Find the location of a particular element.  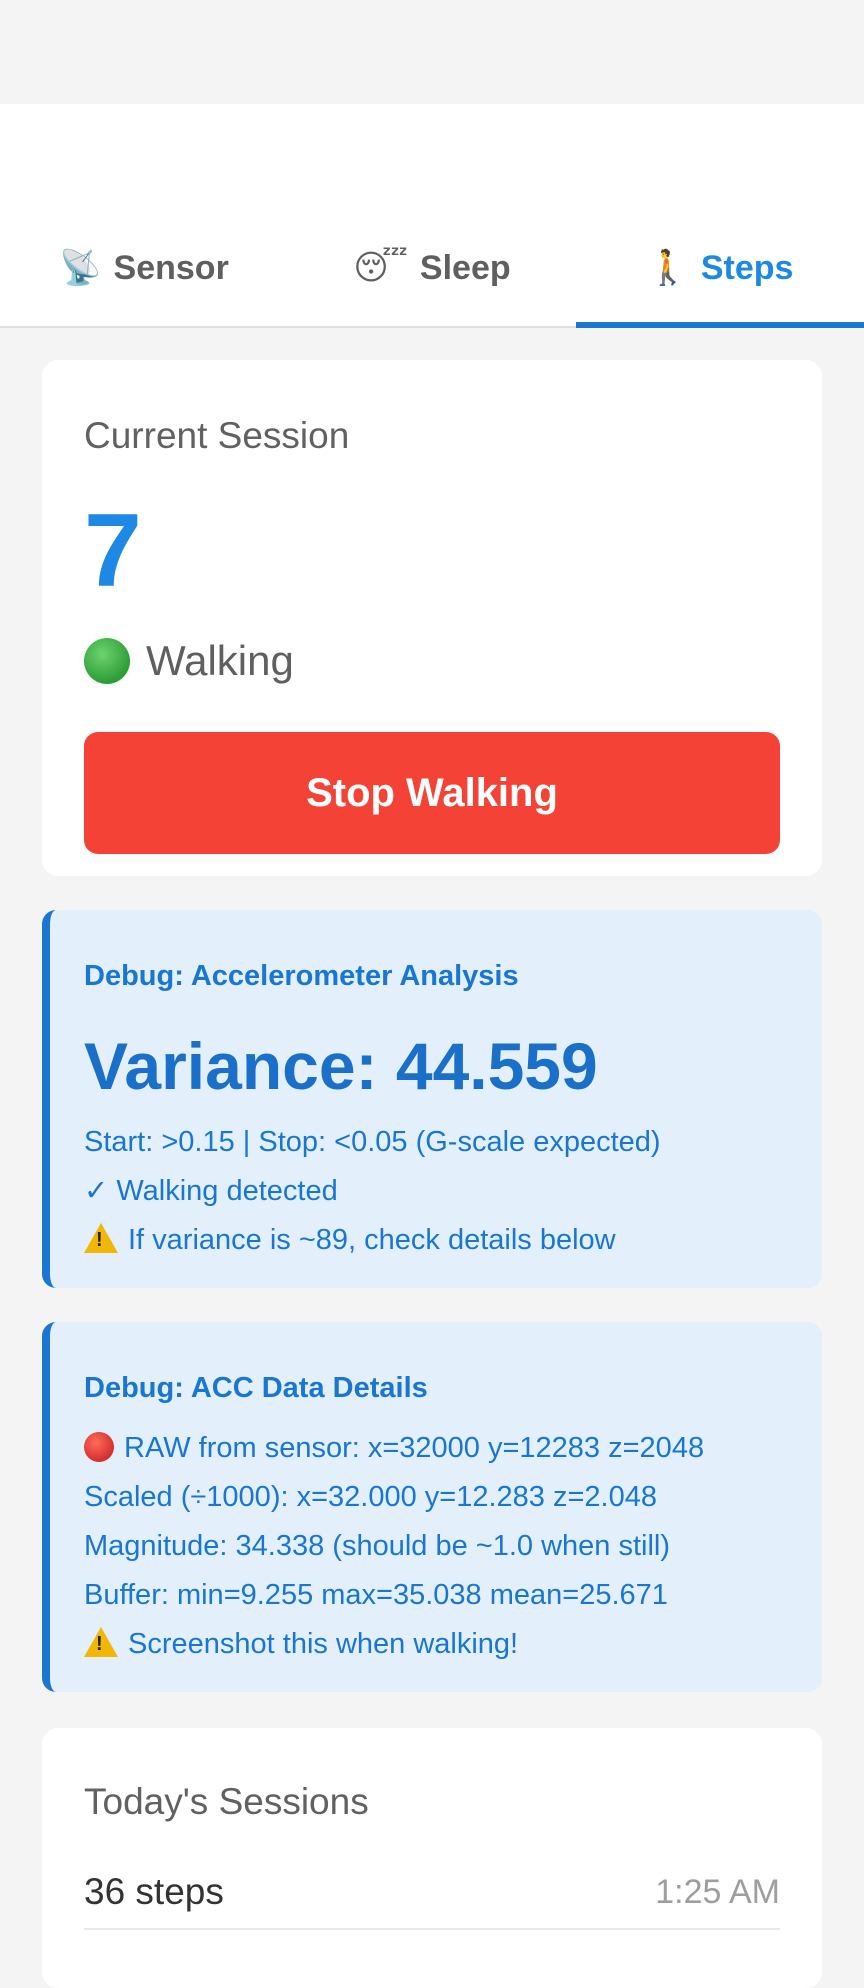

raw-text: RAW from sensor: x=32000 y=12283 z=2048 is located at coordinates (414, 1448).